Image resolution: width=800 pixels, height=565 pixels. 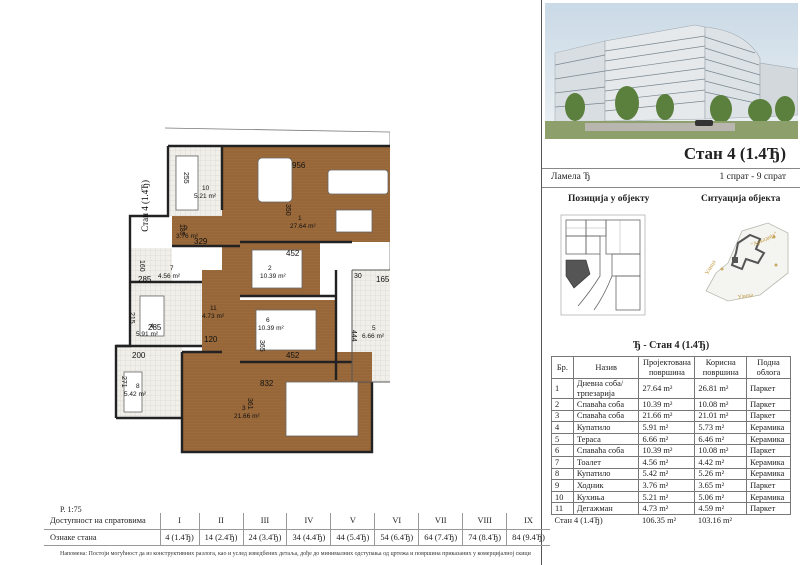 I want to click on dimension-label: 956, so click(x=299, y=165).